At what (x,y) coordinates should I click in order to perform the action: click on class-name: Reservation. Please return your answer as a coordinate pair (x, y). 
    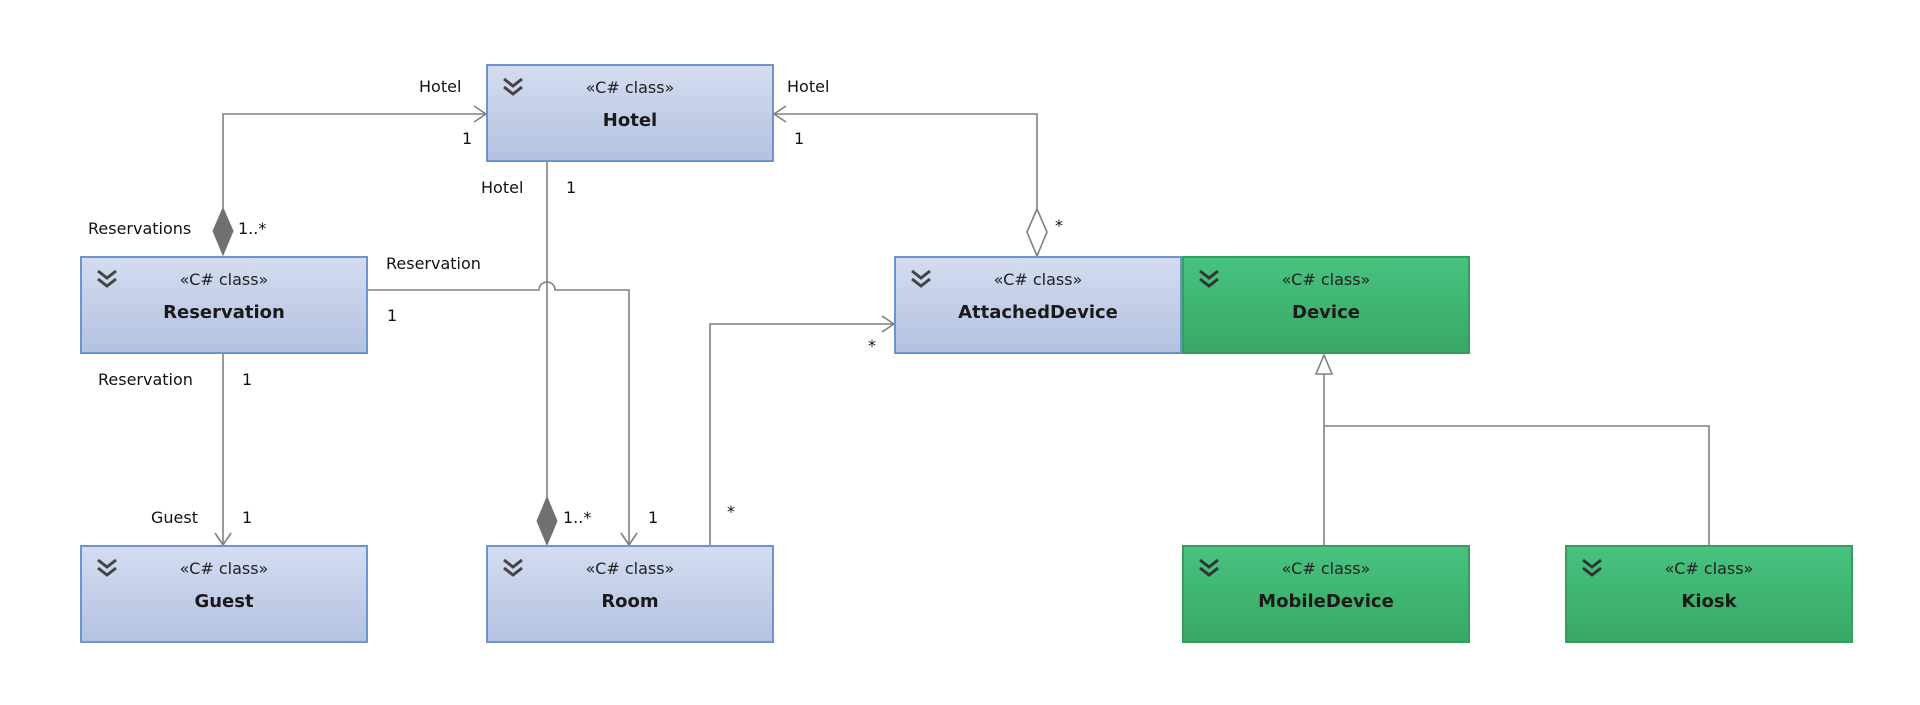
    Looking at the image, I should click on (224, 312).